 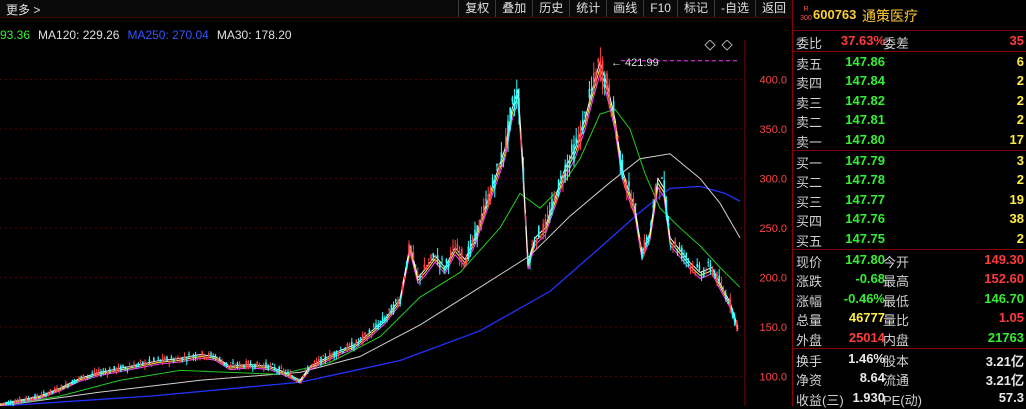 What do you see at coordinates (865, 160) in the screenshot?
I see `buys-price: 147.79` at bounding box center [865, 160].